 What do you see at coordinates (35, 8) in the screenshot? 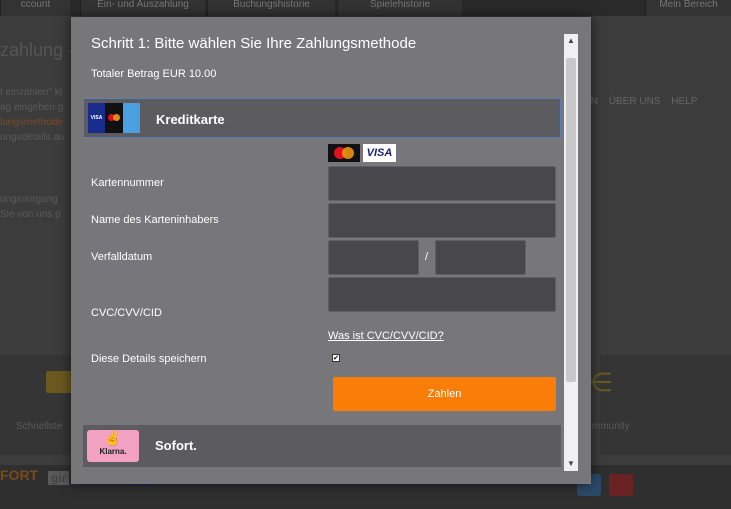
I see `bg-tab-account: ccount` at bounding box center [35, 8].